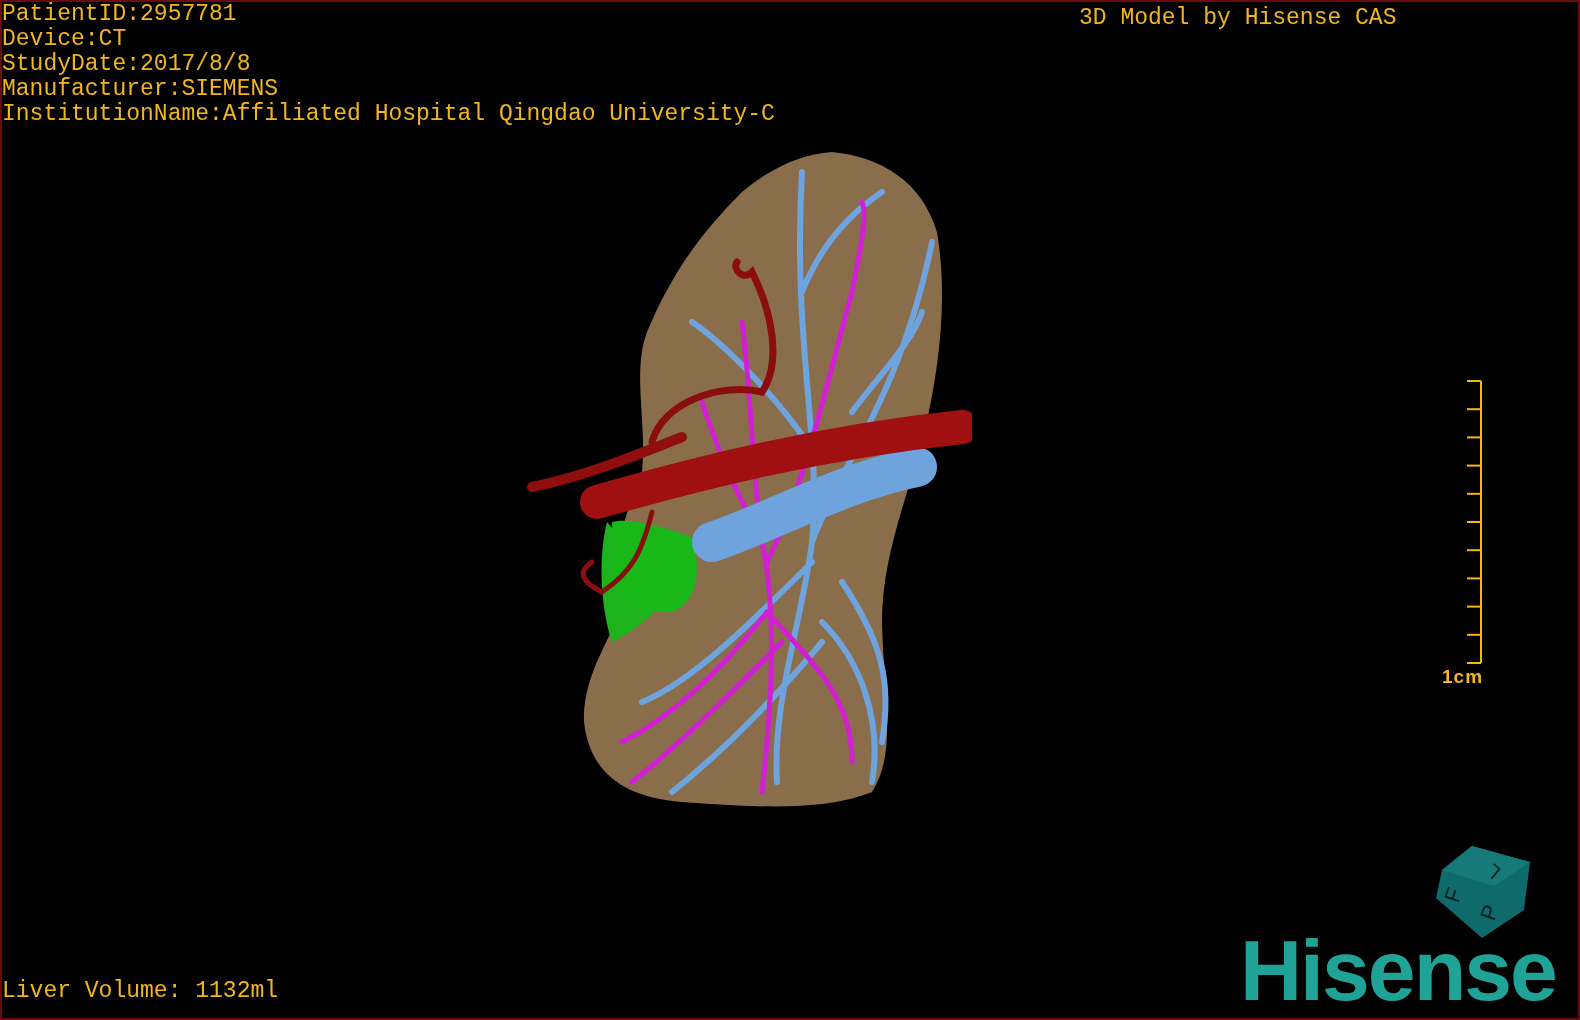 This screenshot has height=1020, width=1580. What do you see at coordinates (388, 114) in the screenshot?
I see `patient-info-text: InstitutionName:Affiliated Hospital Qingdao University-C` at bounding box center [388, 114].